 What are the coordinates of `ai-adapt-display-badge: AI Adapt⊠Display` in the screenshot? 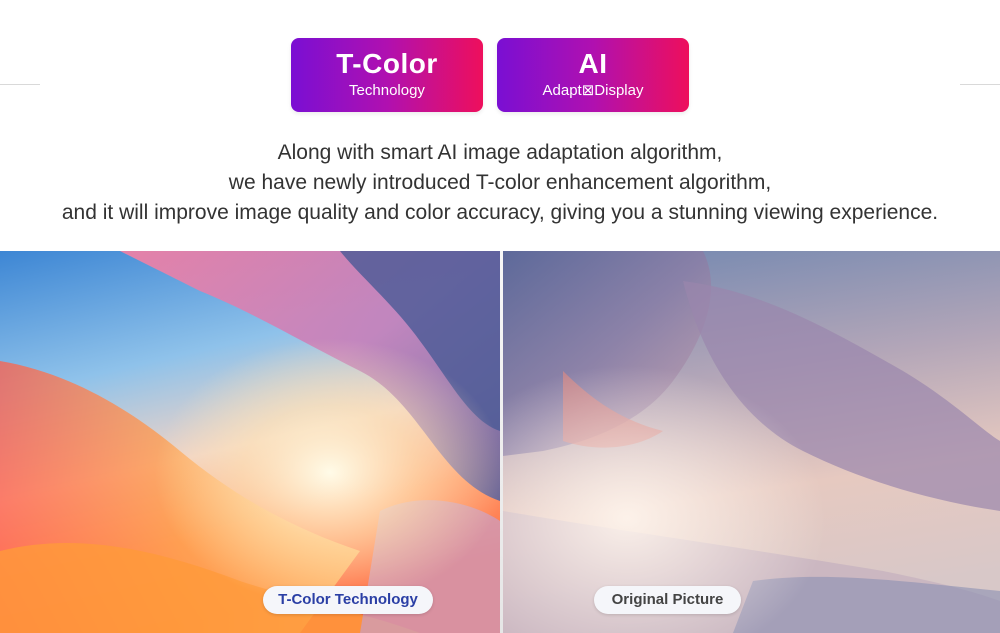 It's located at (593, 75).